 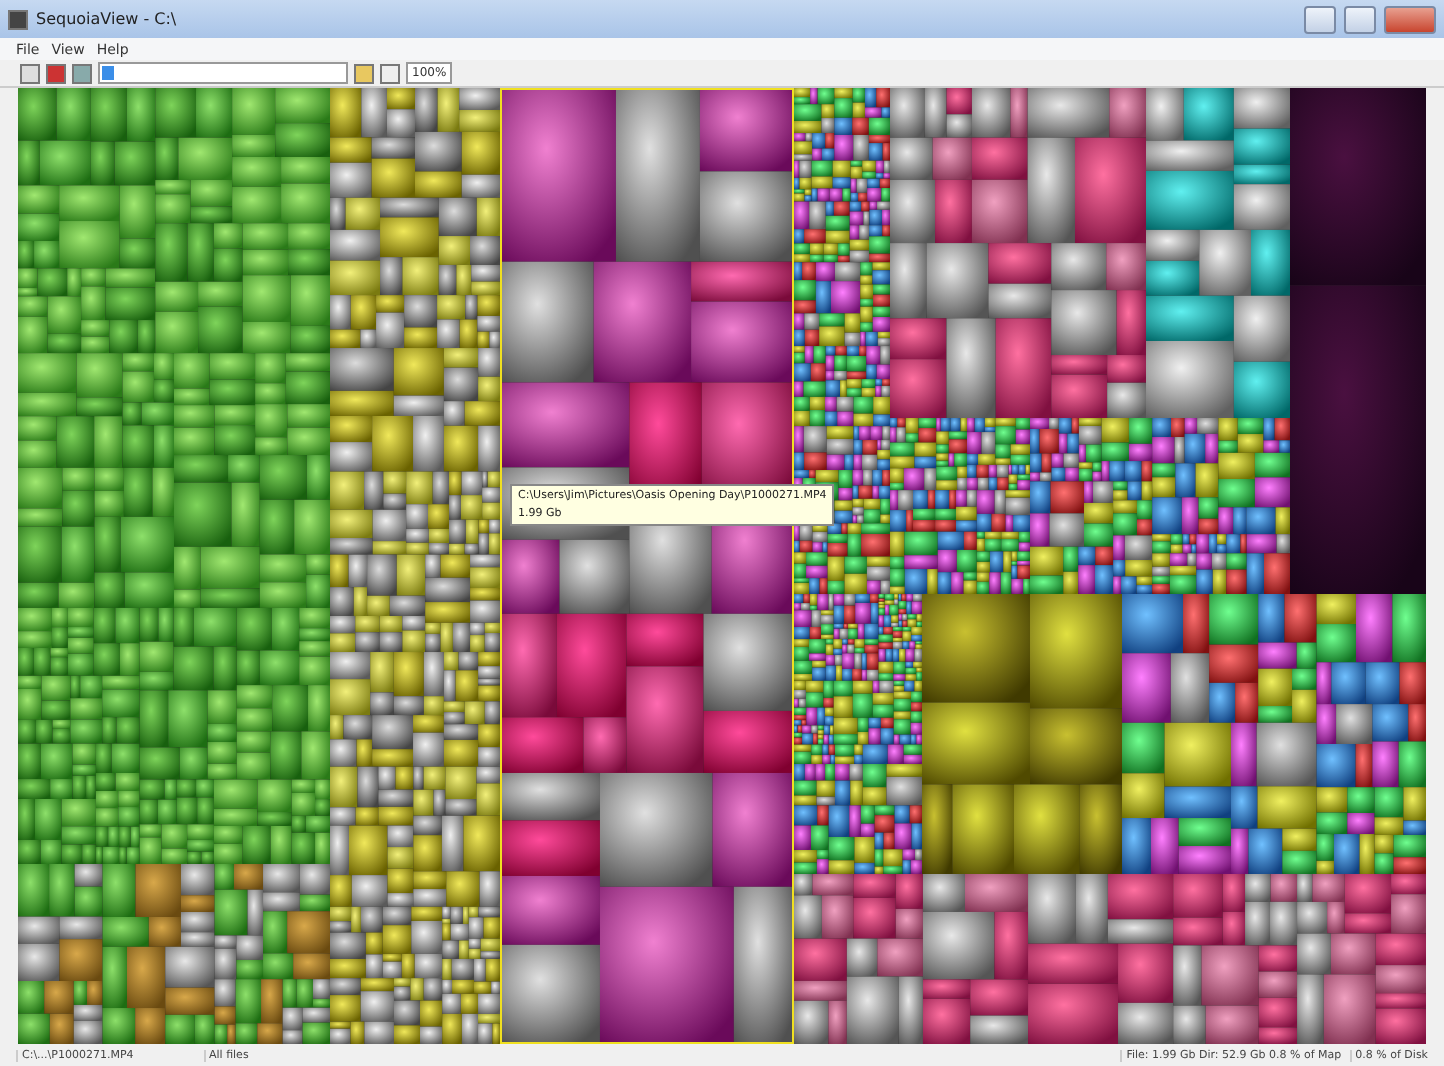 What do you see at coordinates (107, 19) in the screenshot?
I see `window-title: SequoiaView - C:\` at bounding box center [107, 19].